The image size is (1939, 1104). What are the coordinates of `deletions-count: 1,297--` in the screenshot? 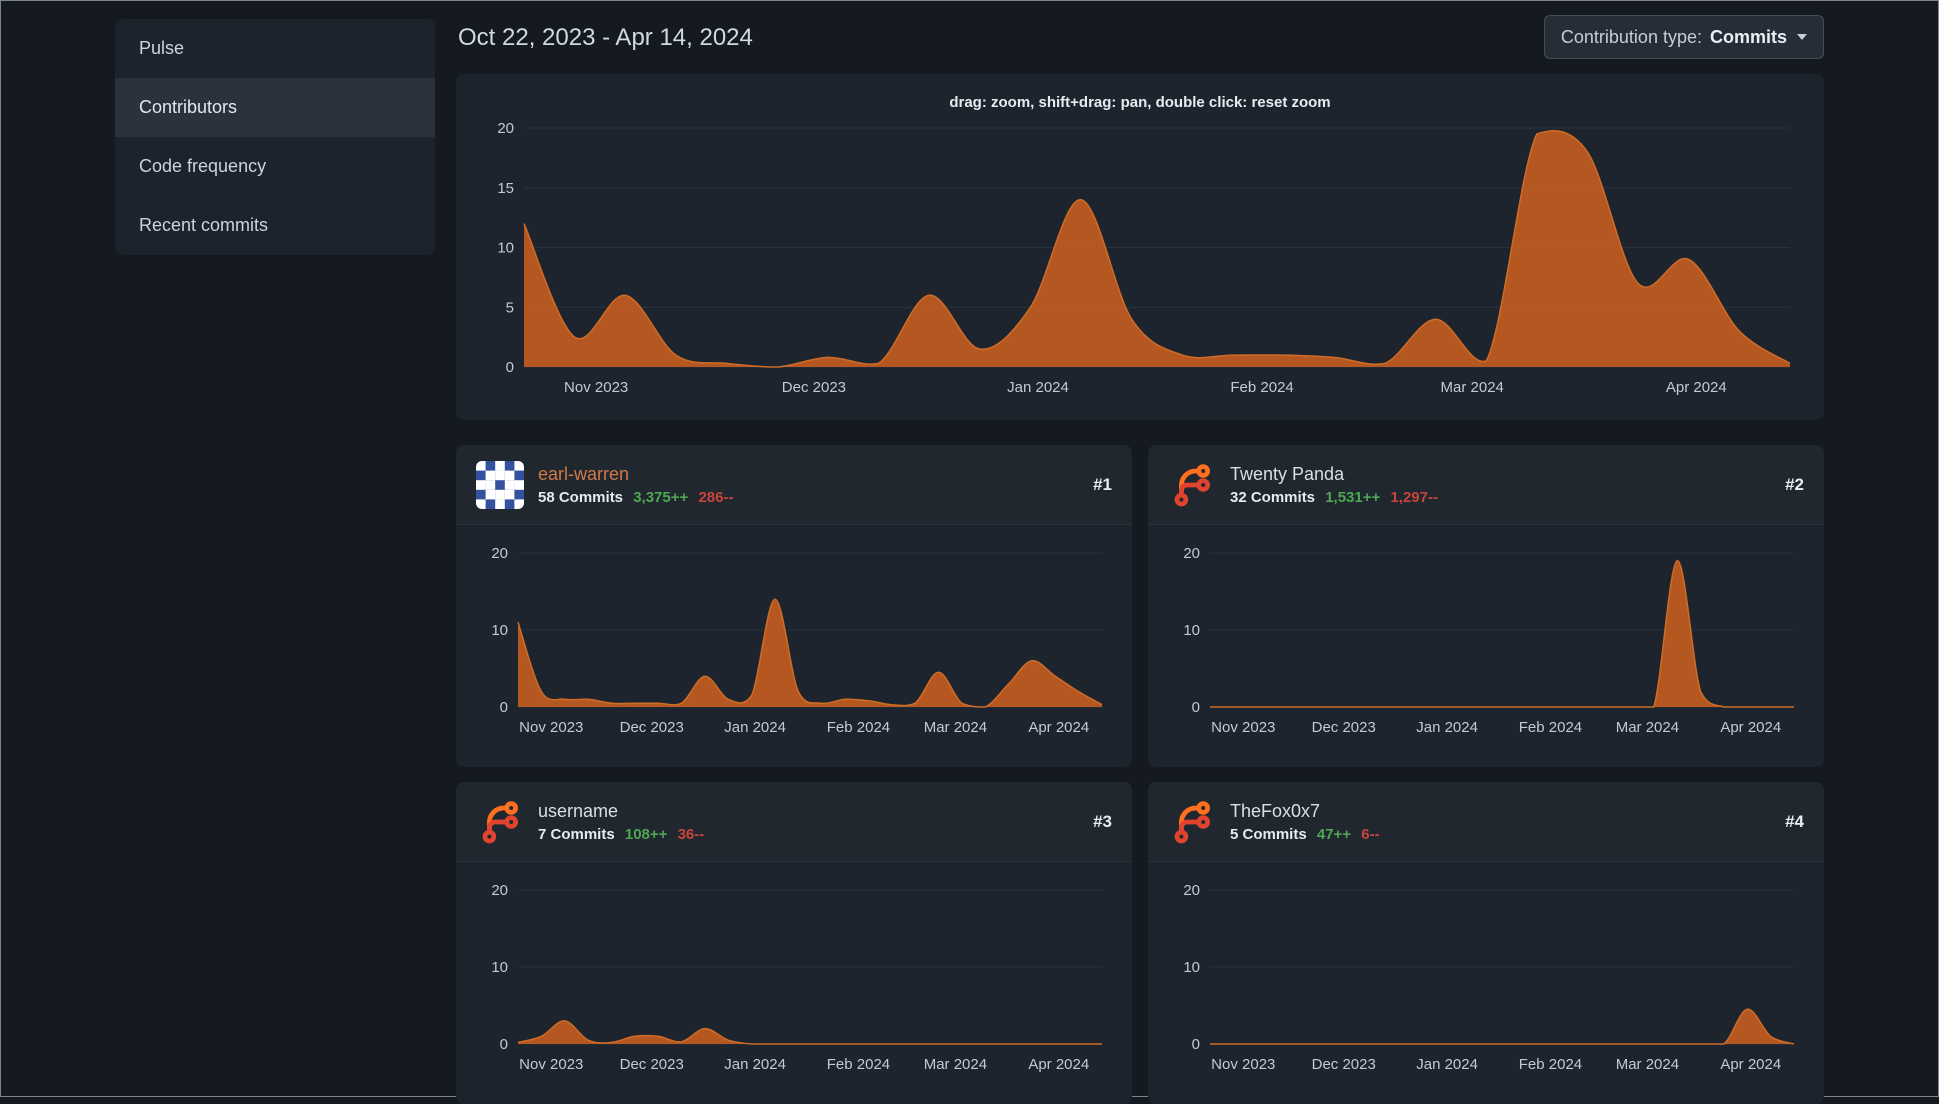 It's located at (1414, 497).